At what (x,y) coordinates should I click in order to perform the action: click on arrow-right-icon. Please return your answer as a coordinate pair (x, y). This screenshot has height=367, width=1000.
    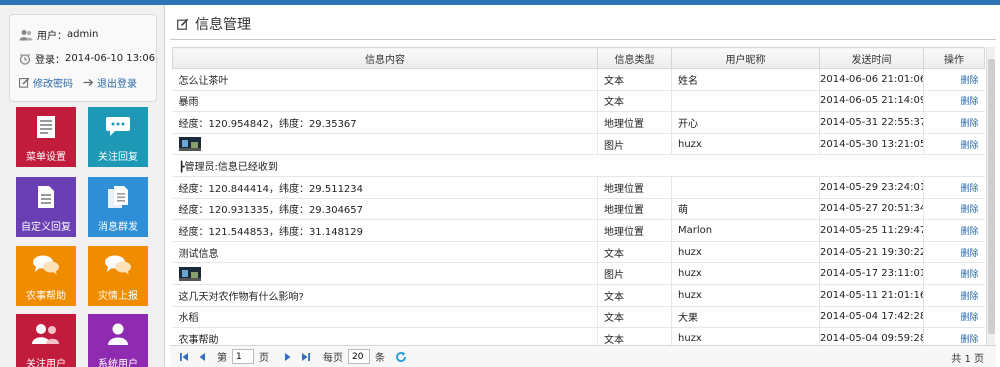
    Looking at the image, I should click on (88, 82).